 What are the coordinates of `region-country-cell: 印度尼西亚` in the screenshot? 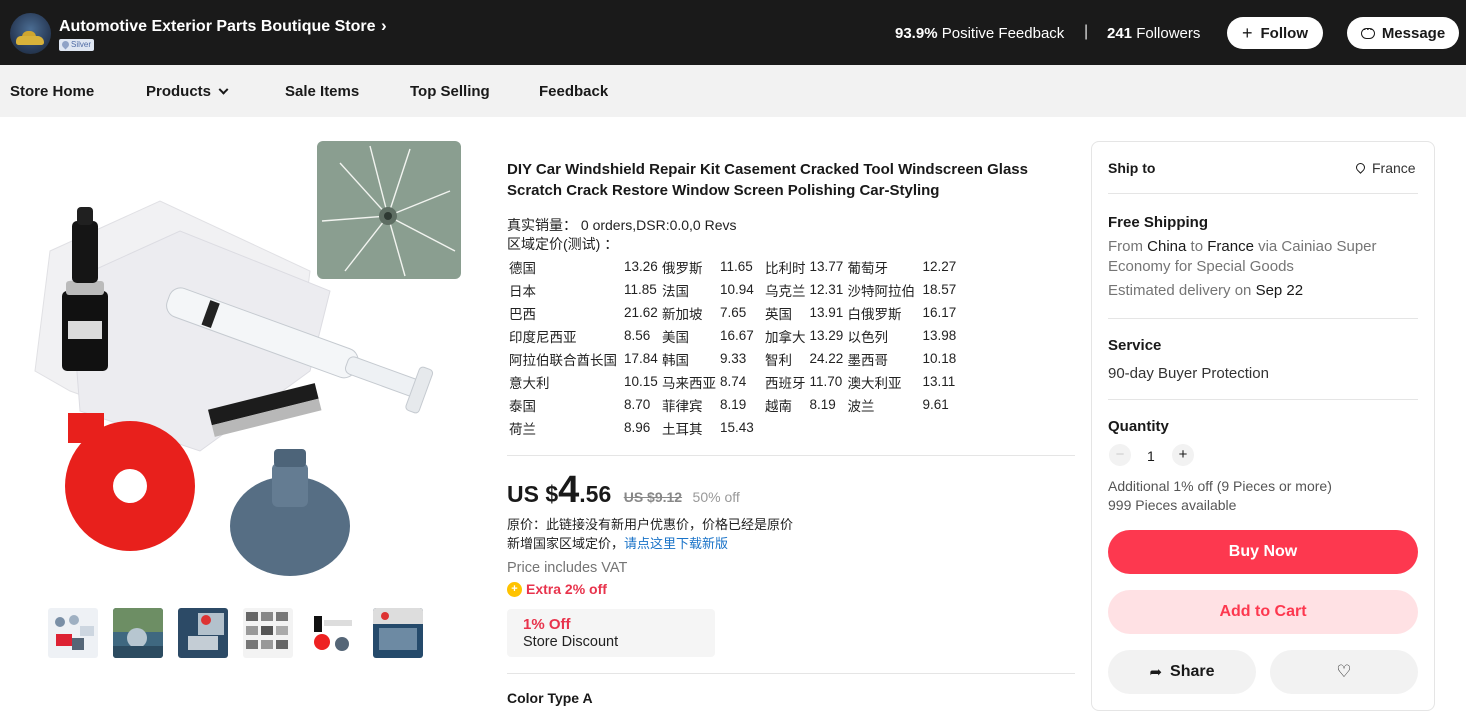 It's located at (543, 337).